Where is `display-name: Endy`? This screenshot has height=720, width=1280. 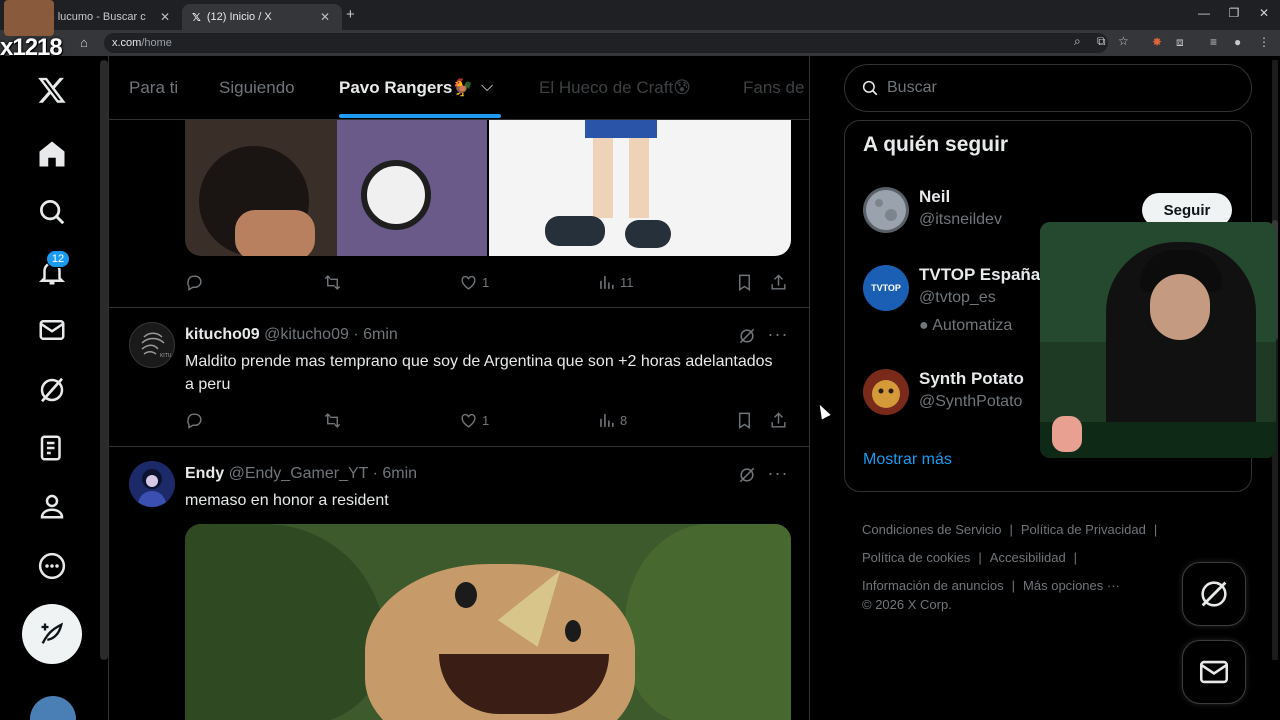 display-name: Endy is located at coordinates (204, 473).